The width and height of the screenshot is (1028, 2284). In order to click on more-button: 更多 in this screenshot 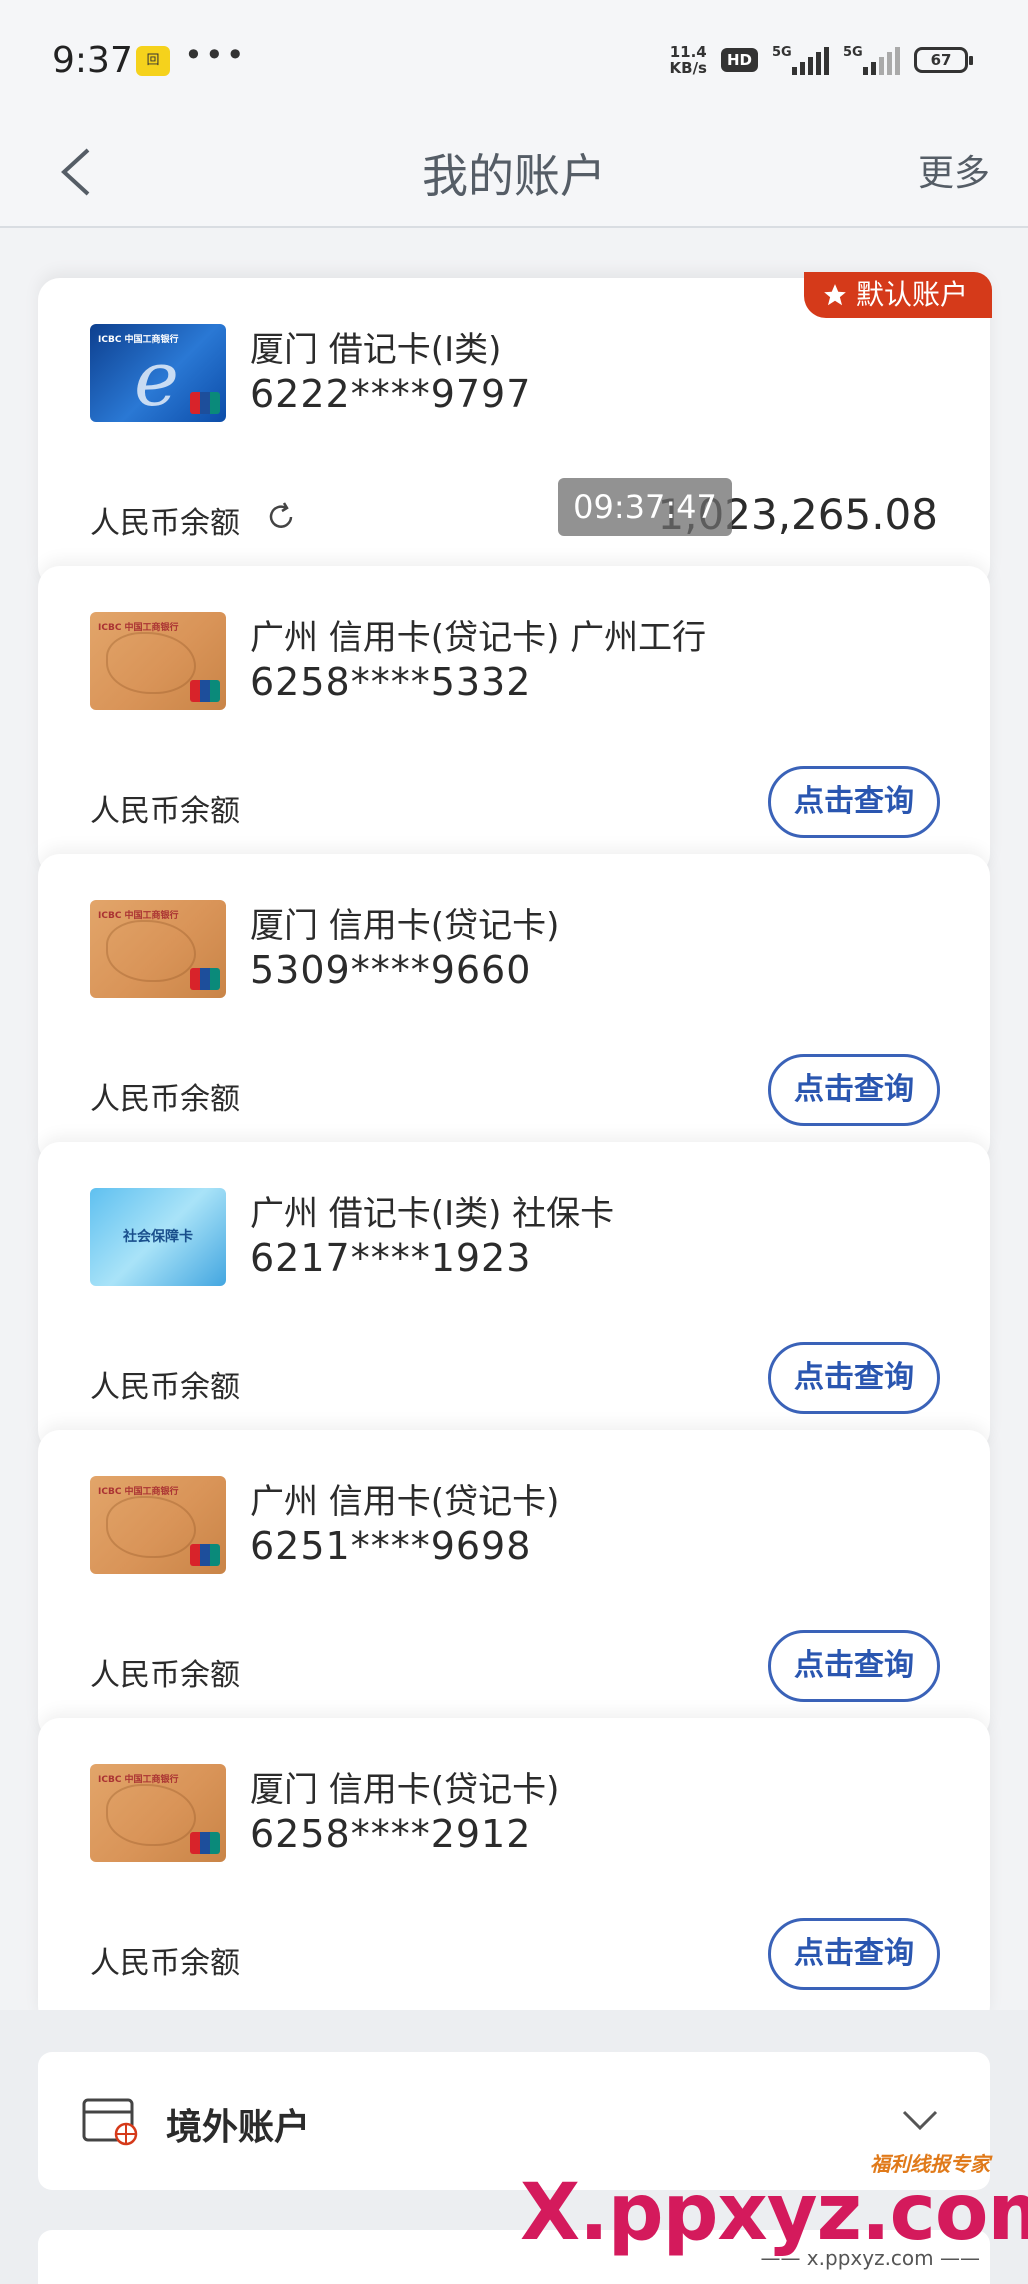, I will do `click(954, 170)`.